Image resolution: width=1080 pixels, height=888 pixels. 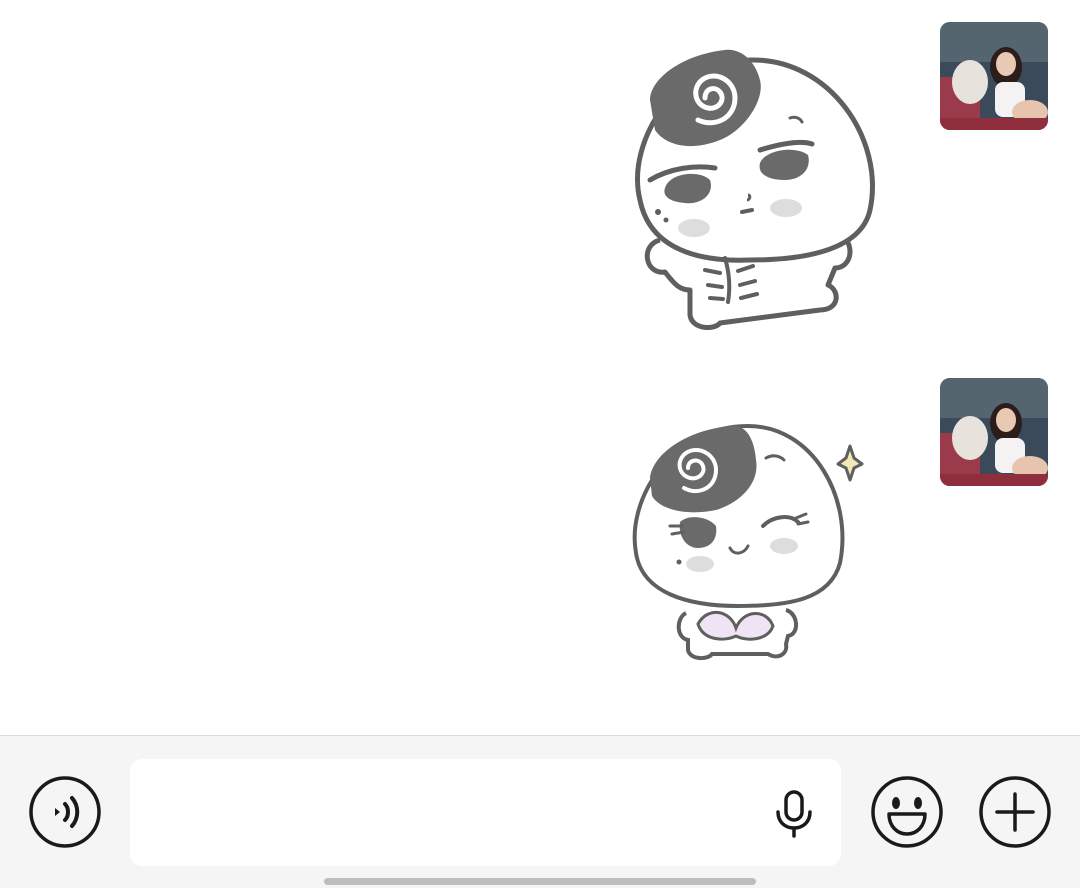 I want to click on plus-icon, so click(x=1015, y=812).